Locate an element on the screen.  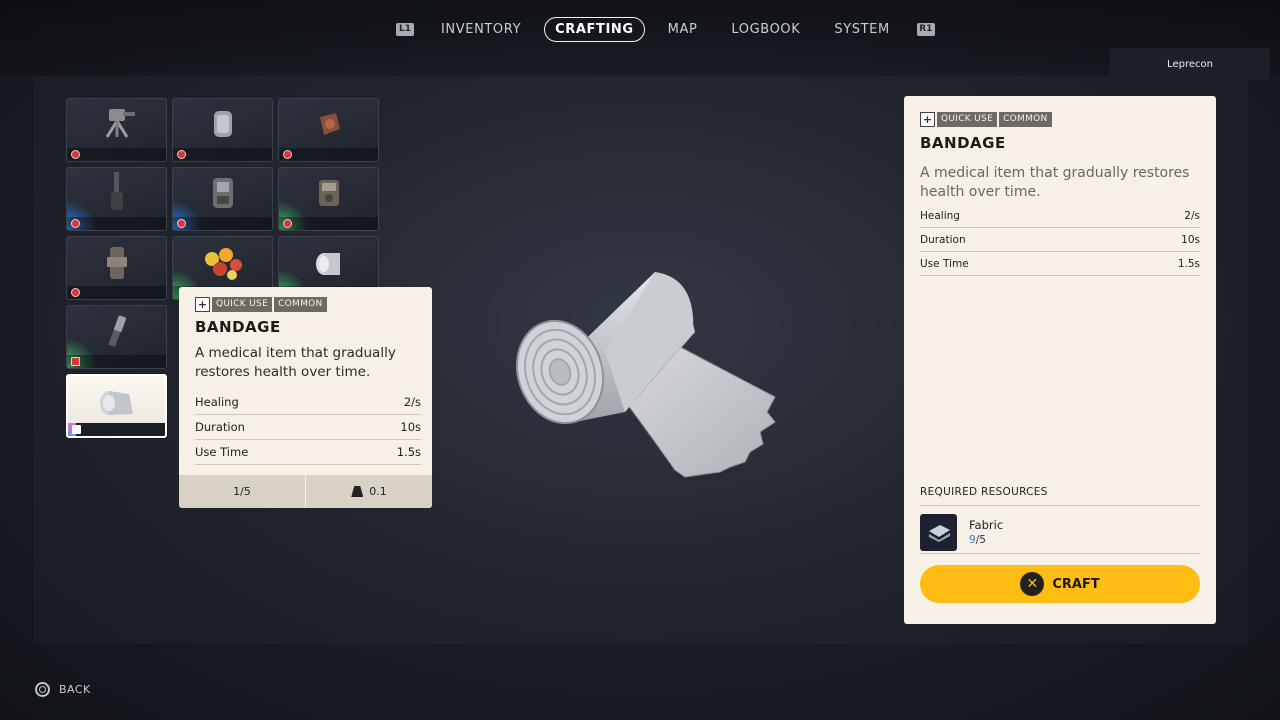
circle-button-icon is located at coordinates (42, 689).